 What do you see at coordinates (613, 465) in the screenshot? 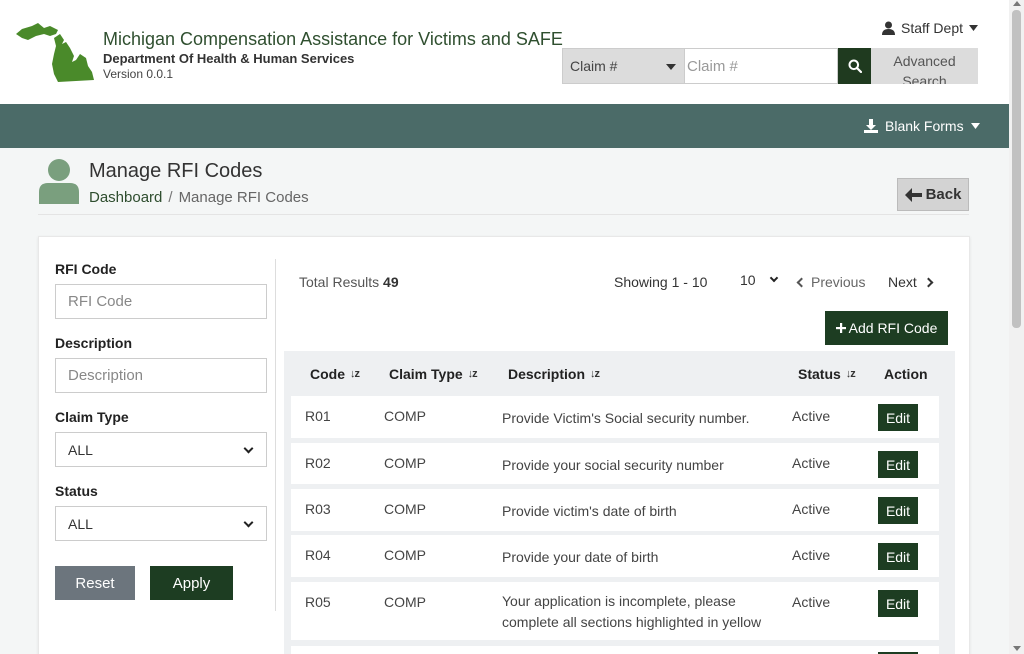
I see `cell-description: Provide your social security number` at bounding box center [613, 465].